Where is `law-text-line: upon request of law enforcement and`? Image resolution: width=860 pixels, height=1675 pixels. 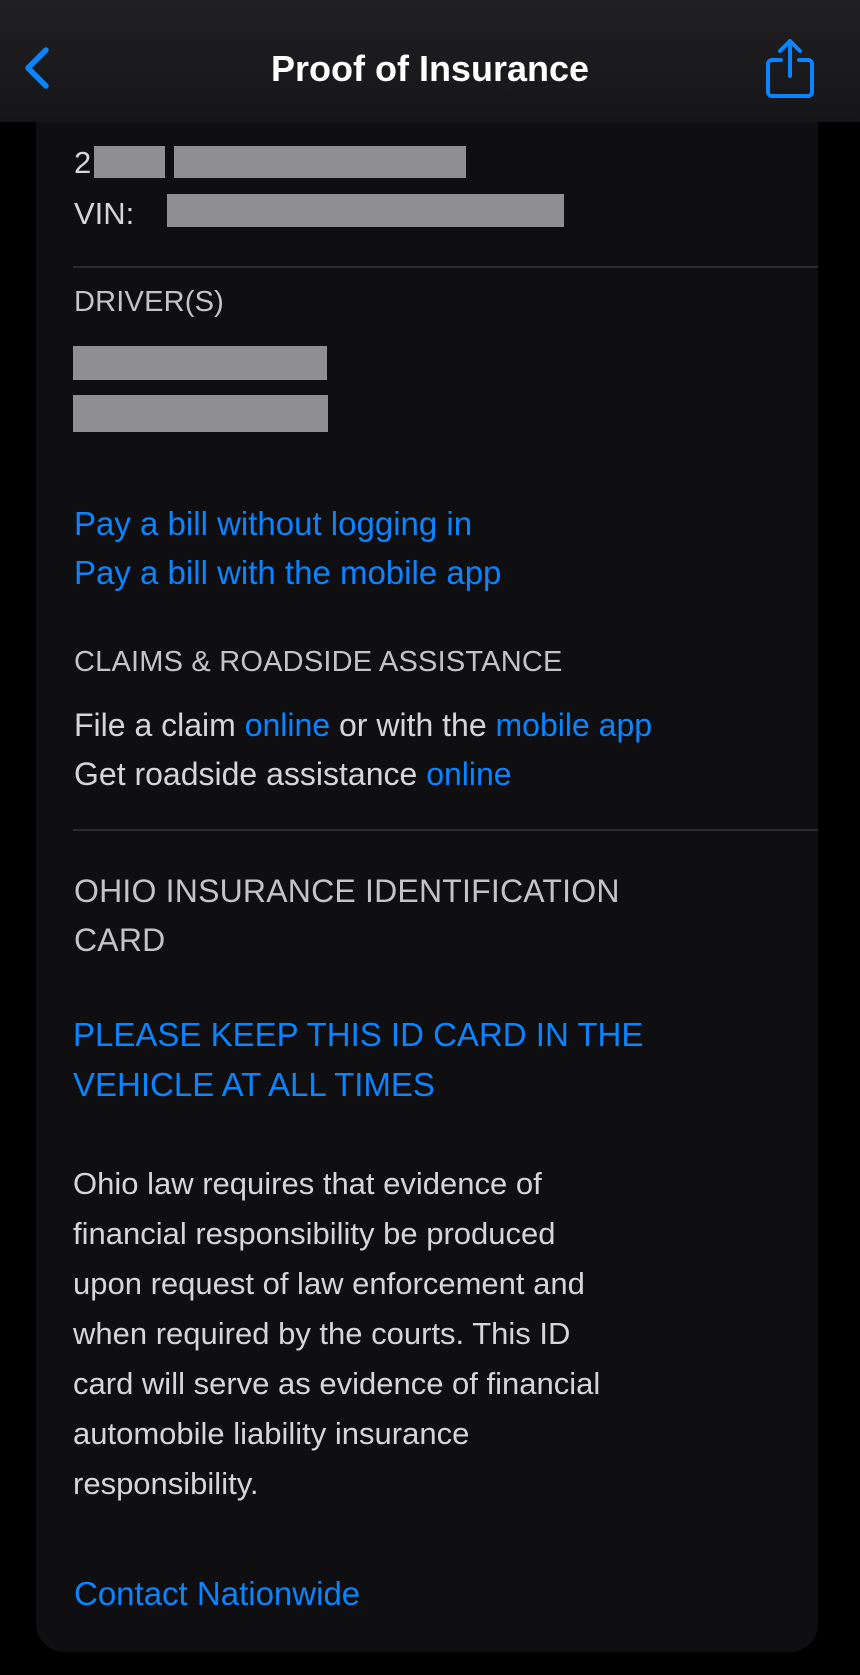 law-text-line: upon request of law enforcement and is located at coordinates (329, 1283).